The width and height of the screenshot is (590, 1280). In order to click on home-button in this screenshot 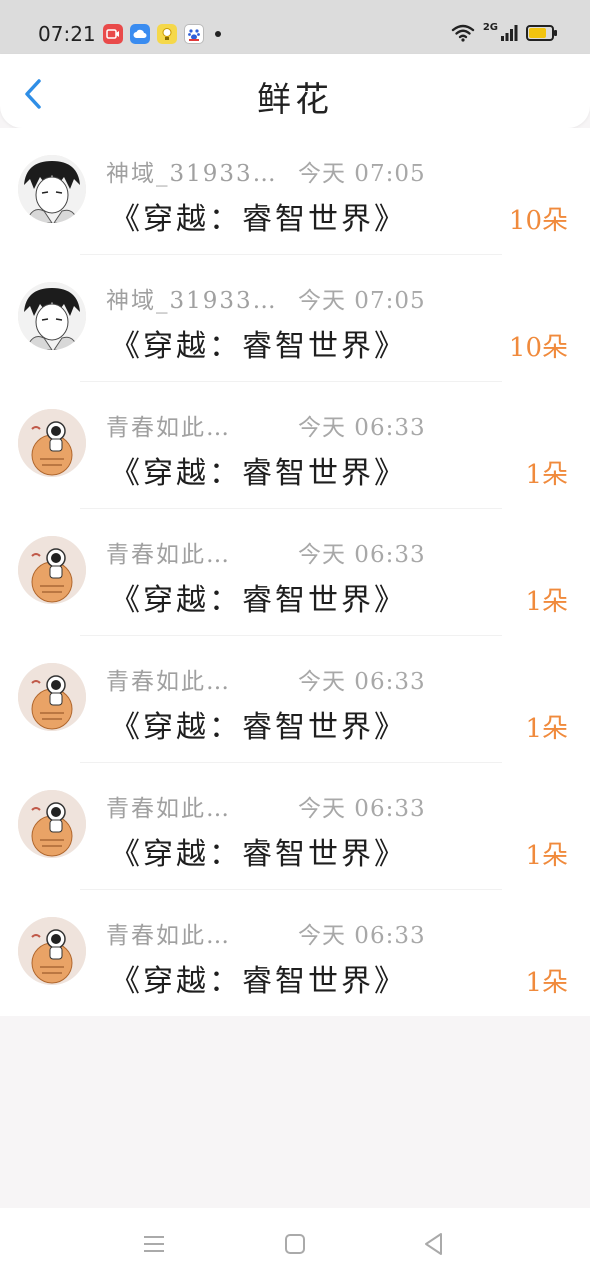, I will do `click(295, 1244)`.